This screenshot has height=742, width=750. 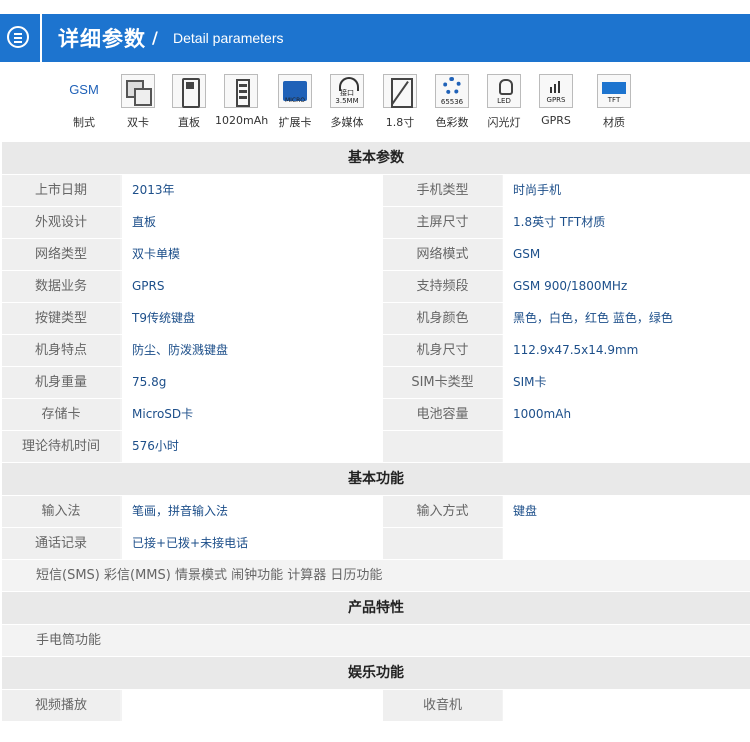 What do you see at coordinates (442, 414) in the screenshot?
I see `spec-key: 电池容量` at bounding box center [442, 414].